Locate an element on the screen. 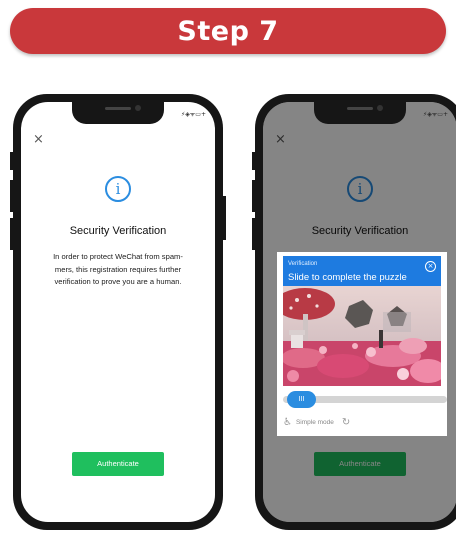 The width and height of the screenshot is (456, 534). simple-mode-row: ♿ Simple mode ↻ is located at coordinates (316, 422).